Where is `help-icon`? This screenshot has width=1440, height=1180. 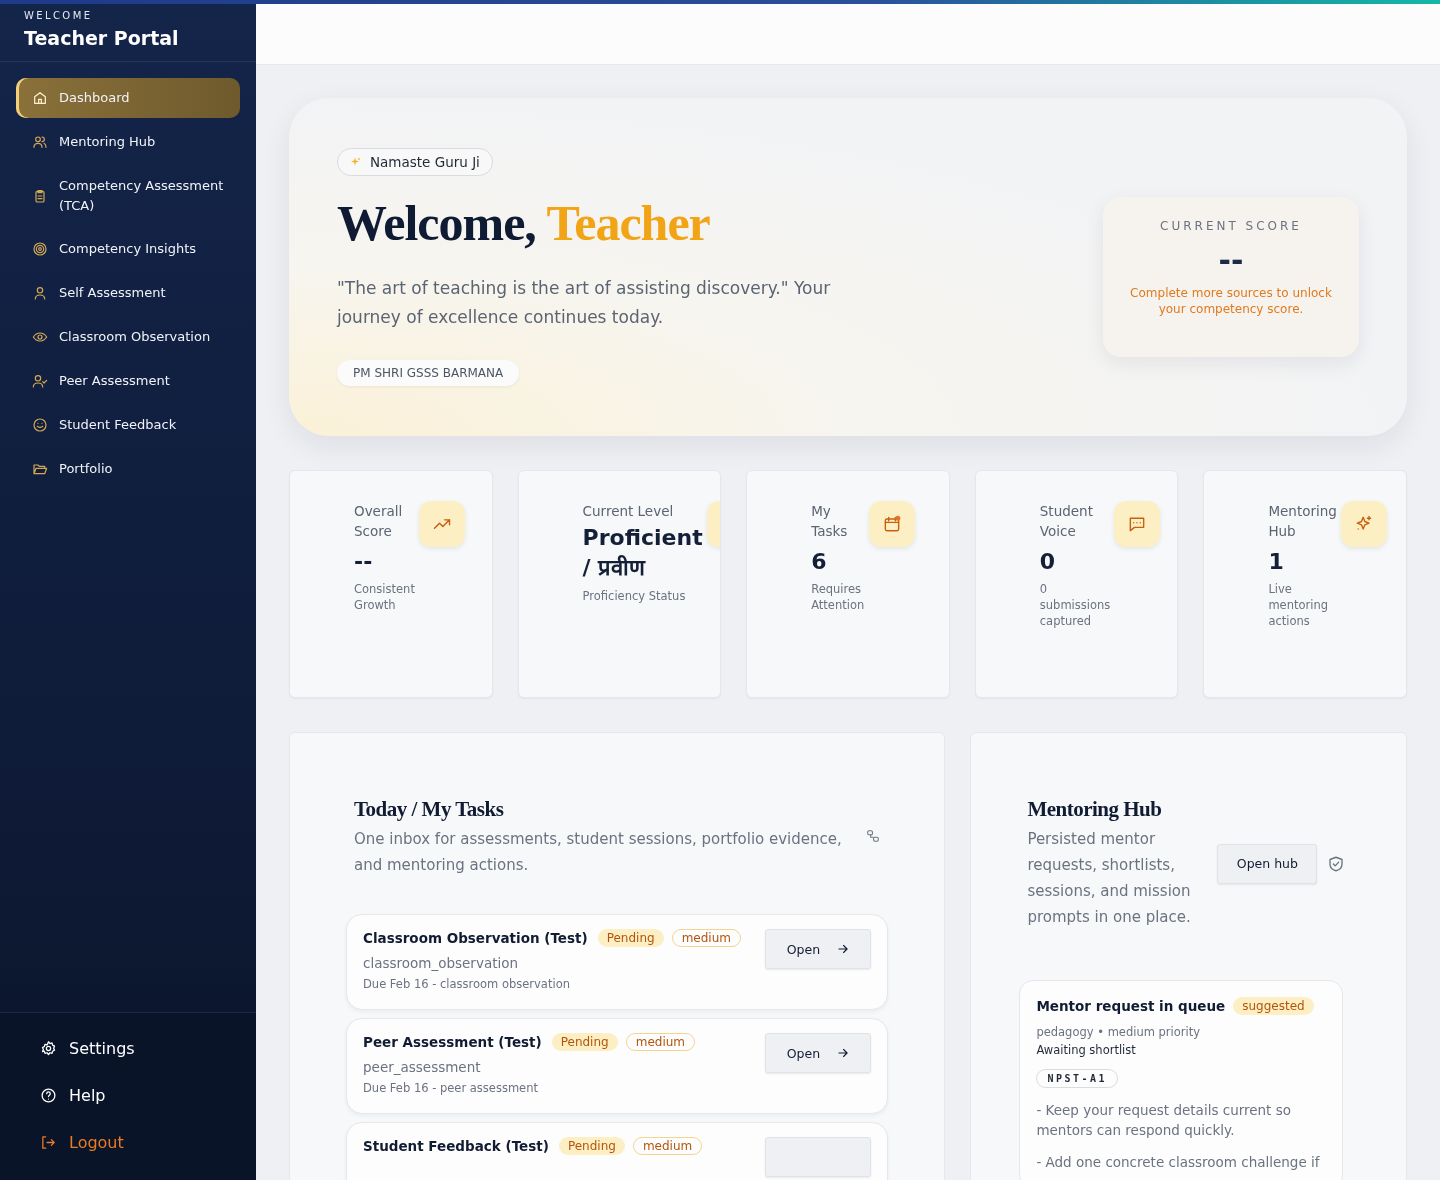 help-icon is located at coordinates (48, 1095).